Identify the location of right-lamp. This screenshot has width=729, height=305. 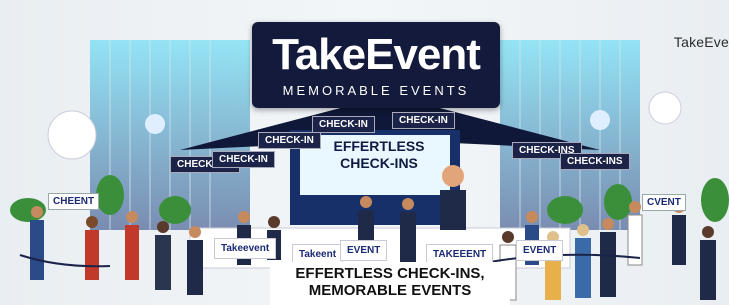
(665, 108).